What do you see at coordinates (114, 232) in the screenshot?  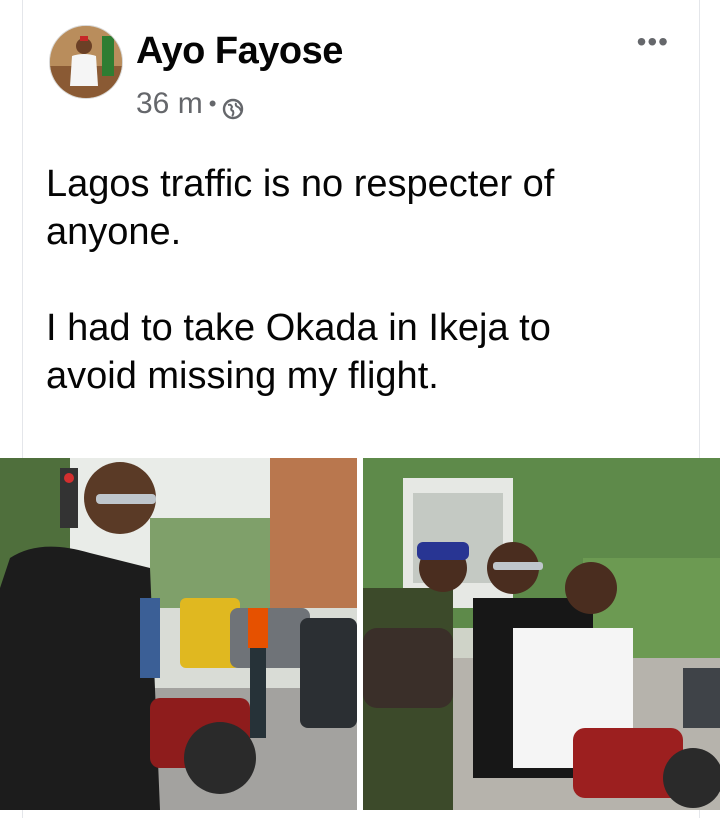 I see `post-text-line: anyone.` at bounding box center [114, 232].